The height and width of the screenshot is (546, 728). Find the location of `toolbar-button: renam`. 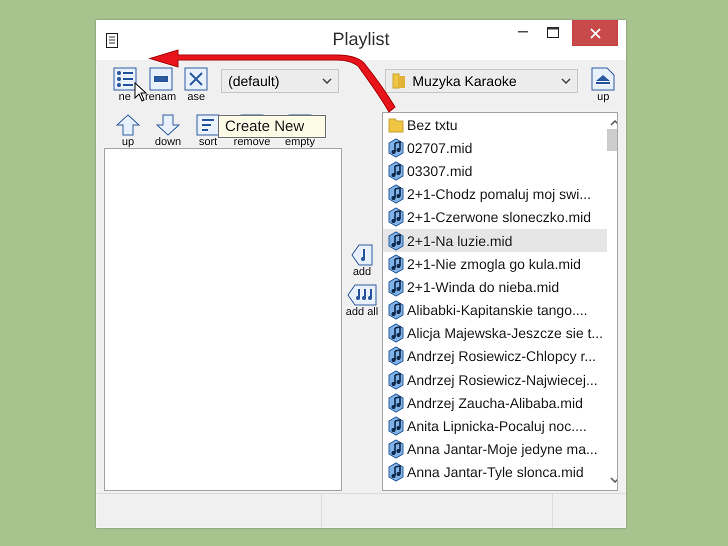

toolbar-button: renam is located at coordinates (161, 85).